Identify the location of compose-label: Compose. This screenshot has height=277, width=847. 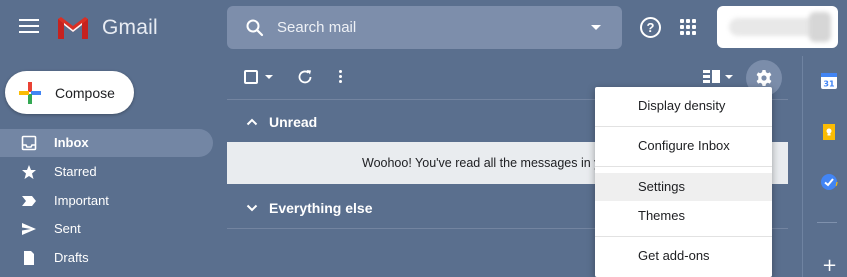
(85, 93).